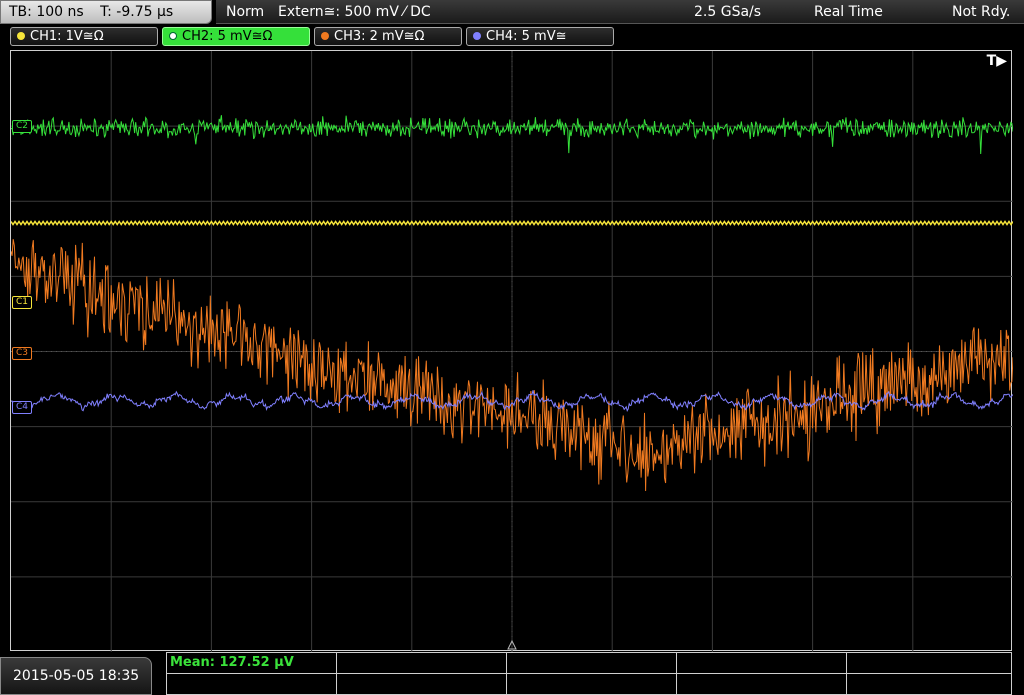 The height and width of the screenshot is (695, 1024). Describe the element at coordinates (379, 36) in the screenshot. I see `ch3-label: CH3: 2 mV≅Ω` at that location.